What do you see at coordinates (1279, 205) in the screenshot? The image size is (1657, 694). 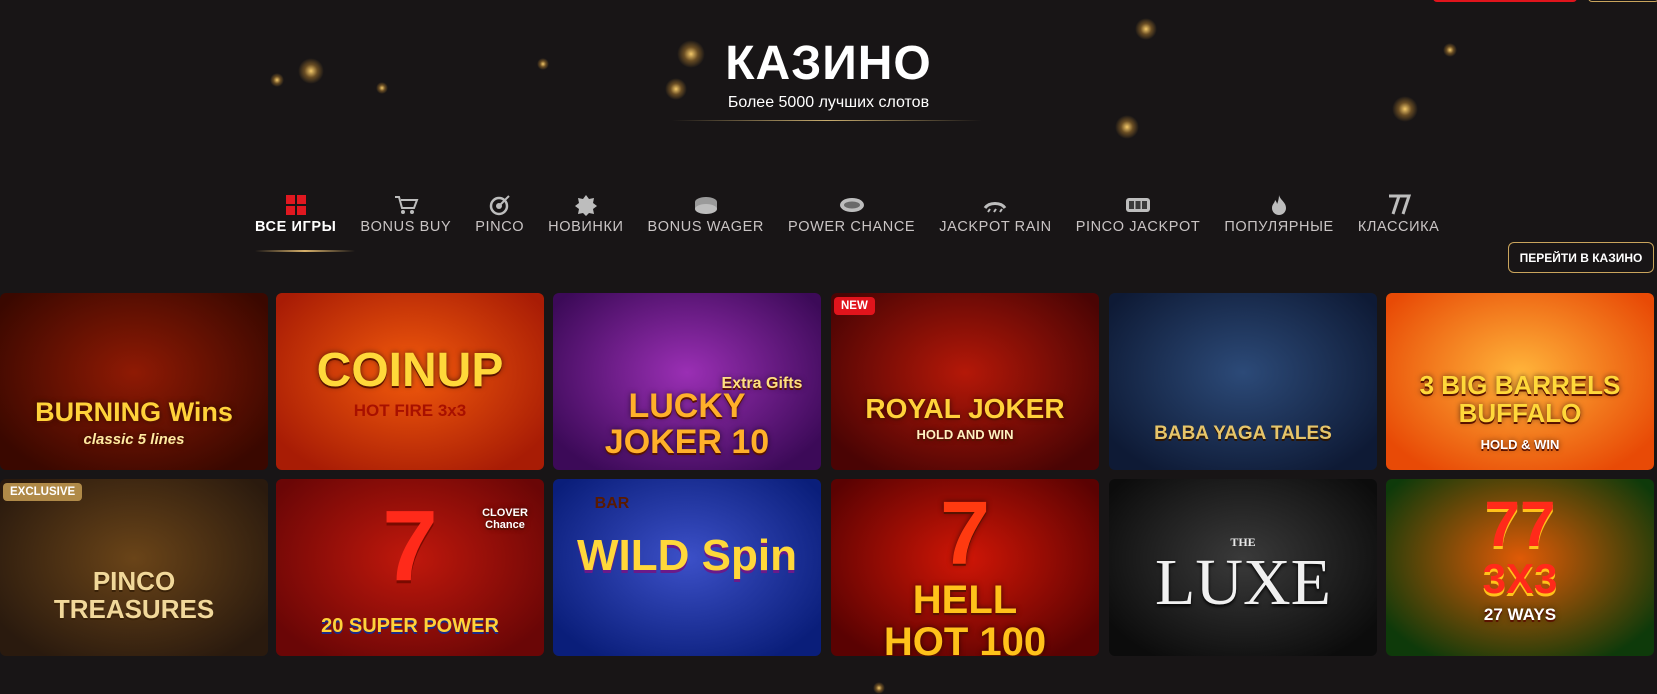 I see `fire-icon` at bounding box center [1279, 205].